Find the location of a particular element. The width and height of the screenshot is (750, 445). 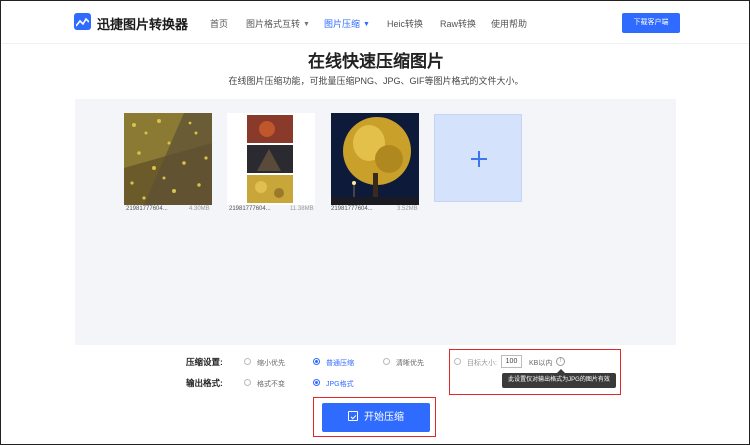

radio-normal-compress is located at coordinates (316, 361).